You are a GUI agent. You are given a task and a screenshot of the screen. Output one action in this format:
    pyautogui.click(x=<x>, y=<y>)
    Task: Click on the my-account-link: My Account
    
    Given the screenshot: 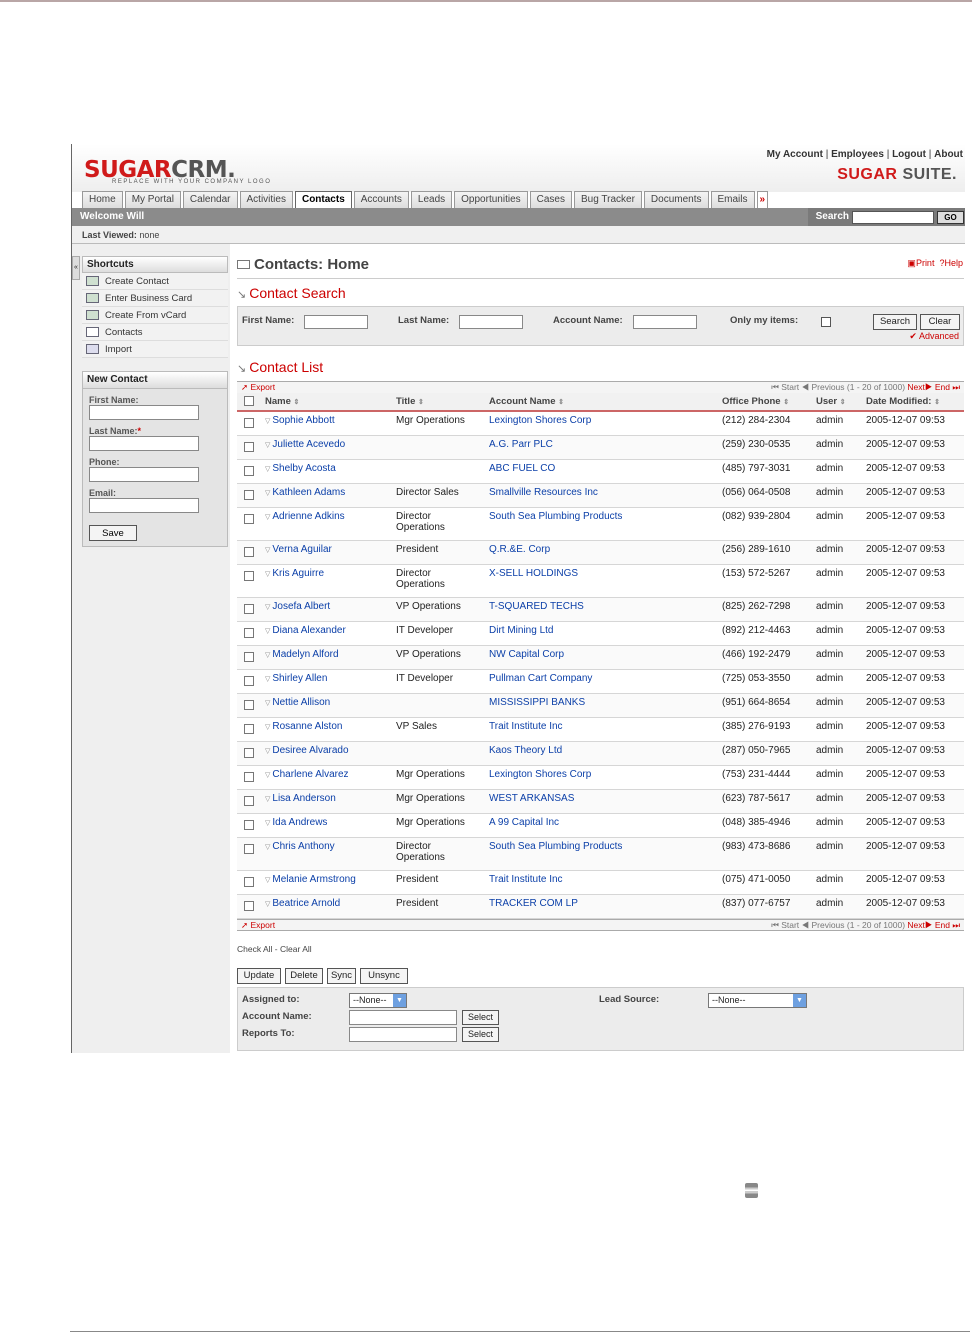 What is the action you would take?
    pyautogui.click(x=795, y=154)
    